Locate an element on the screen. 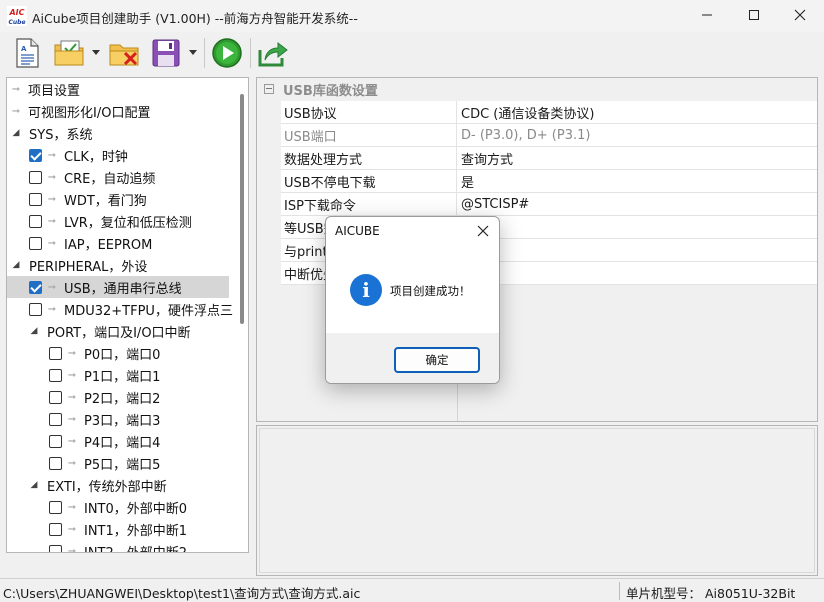 Image resolution: width=824 pixels, height=602 pixels. property-value: CDC (通信设备类协议) is located at coordinates (639, 112).